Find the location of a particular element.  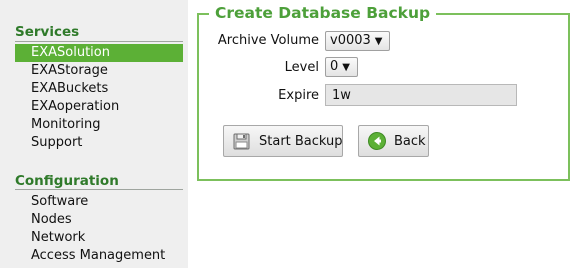

archive-volume-label: Archive Volume is located at coordinates (268, 40).